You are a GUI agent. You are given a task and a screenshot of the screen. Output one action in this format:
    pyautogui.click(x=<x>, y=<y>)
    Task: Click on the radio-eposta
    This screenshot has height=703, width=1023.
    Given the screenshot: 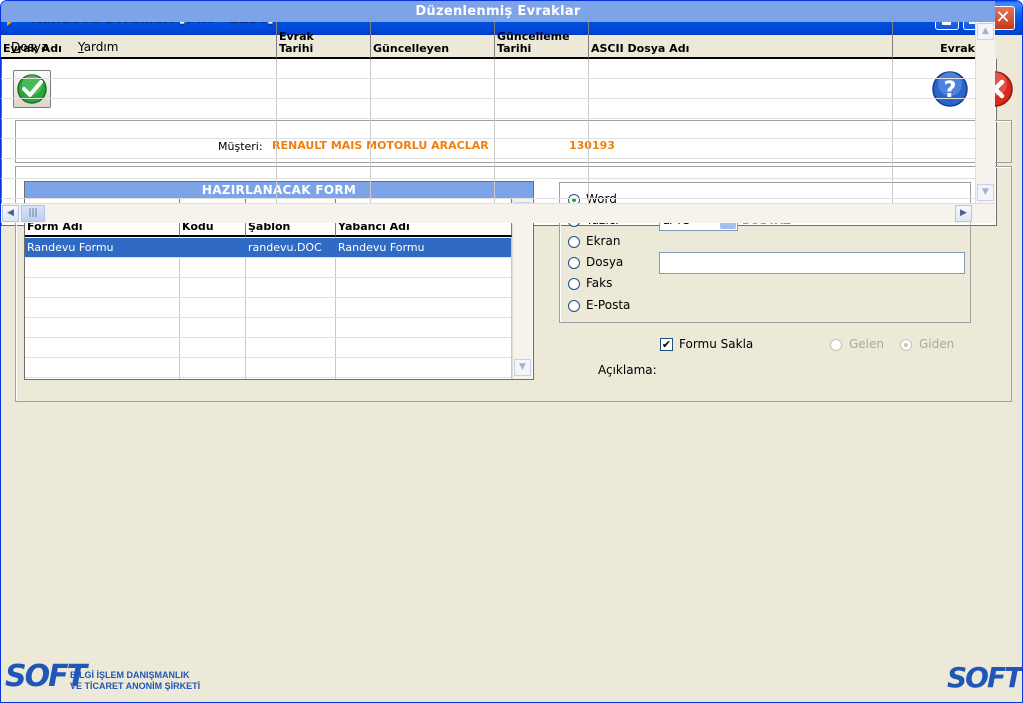 What is the action you would take?
    pyautogui.click(x=574, y=306)
    